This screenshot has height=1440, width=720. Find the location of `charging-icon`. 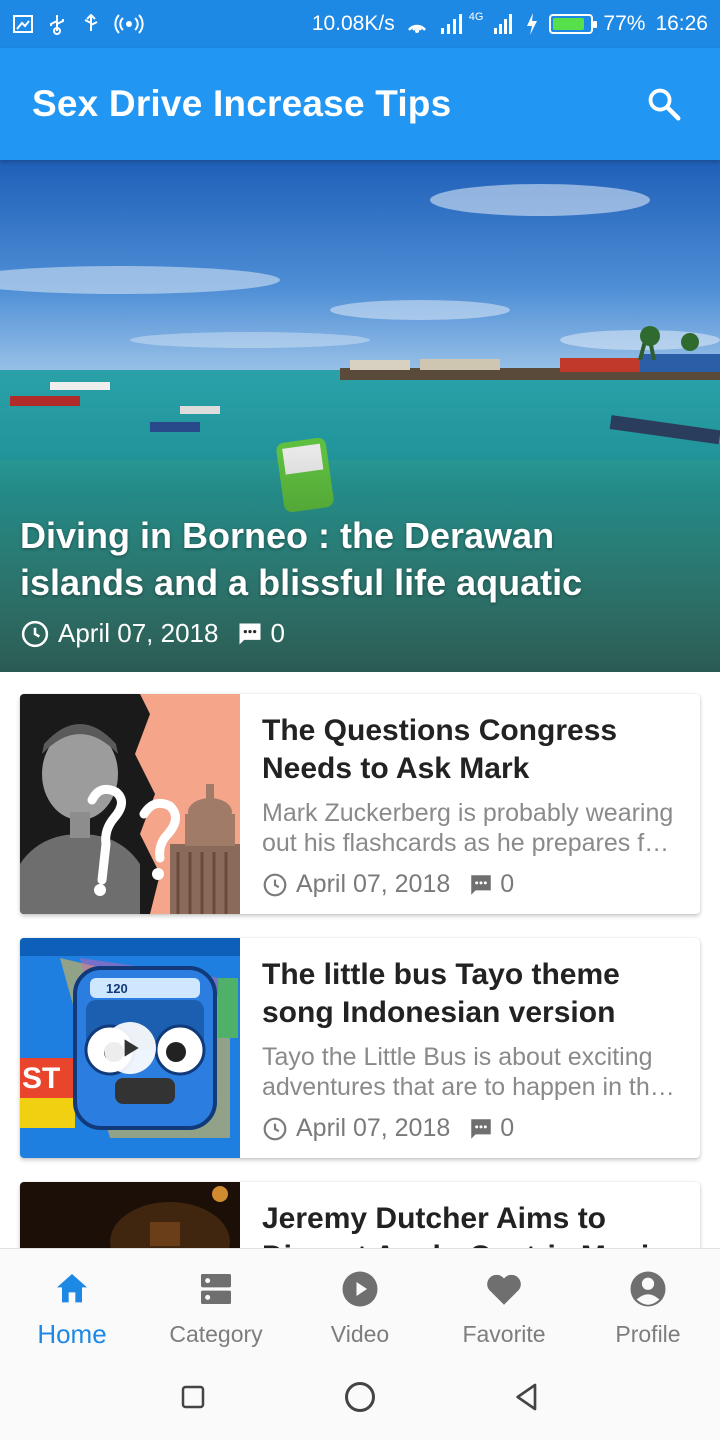

charging-icon is located at coordinates (532, 24).